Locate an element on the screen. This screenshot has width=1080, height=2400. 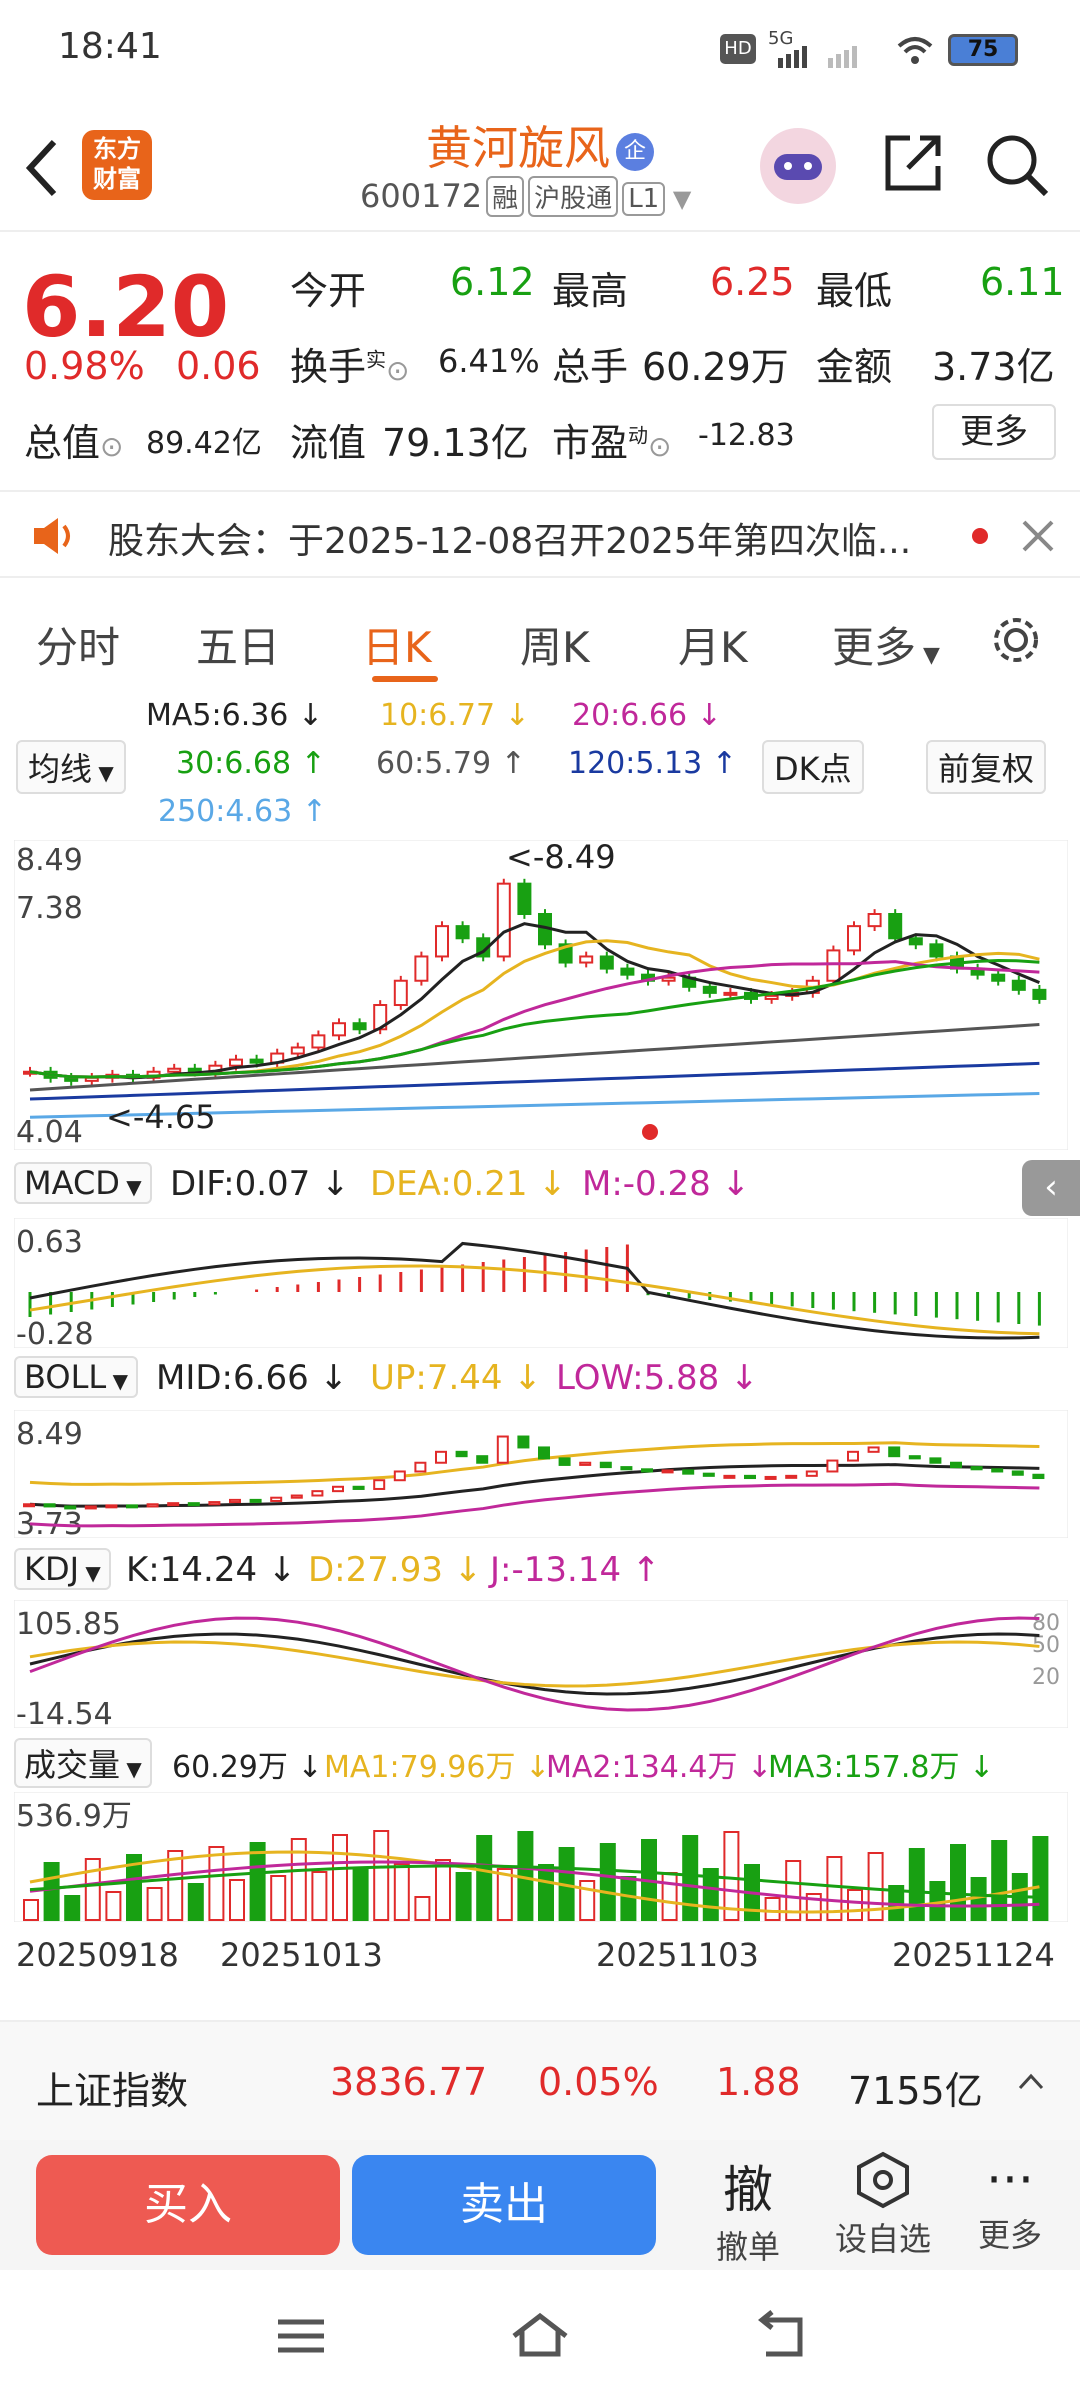
buy-button: 买入 is located at coordinates (188, 2205).